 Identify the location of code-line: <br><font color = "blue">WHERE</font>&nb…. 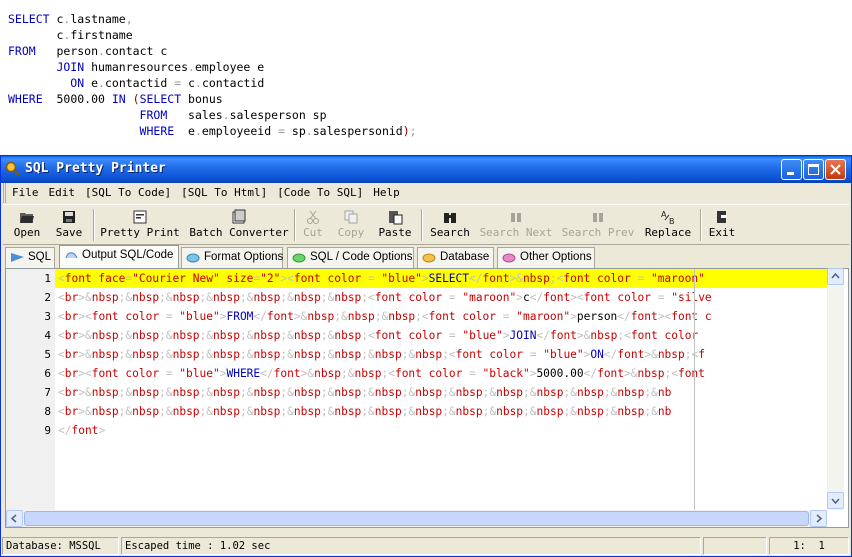
(441, 373).